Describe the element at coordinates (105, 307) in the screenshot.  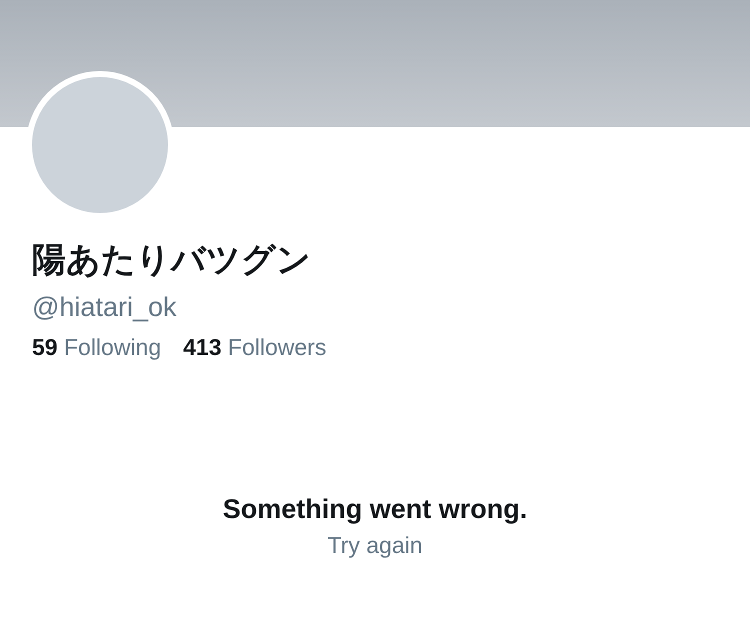
I see `username: @hiatari_ok` at that location.